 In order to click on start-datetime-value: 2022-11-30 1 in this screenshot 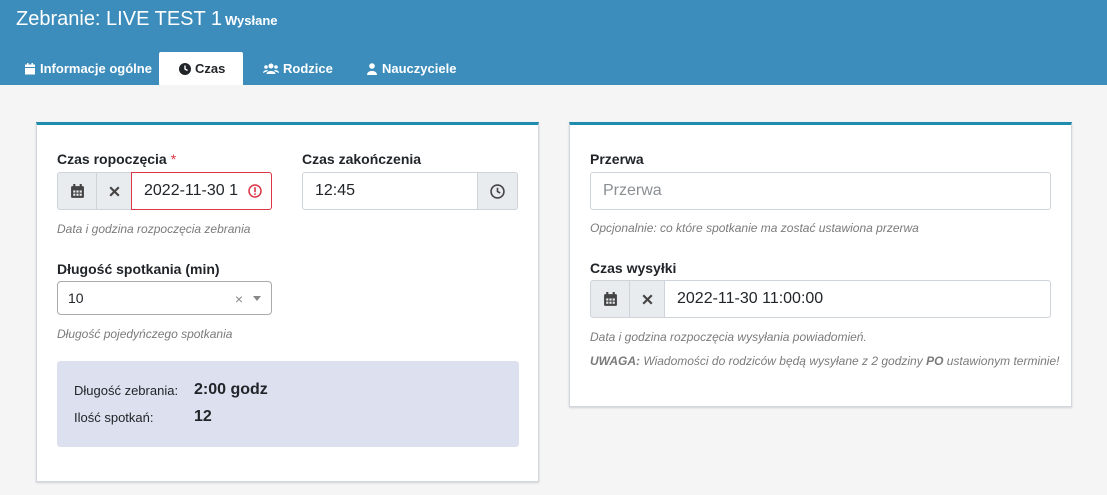, I will do `click(191, 190)`.